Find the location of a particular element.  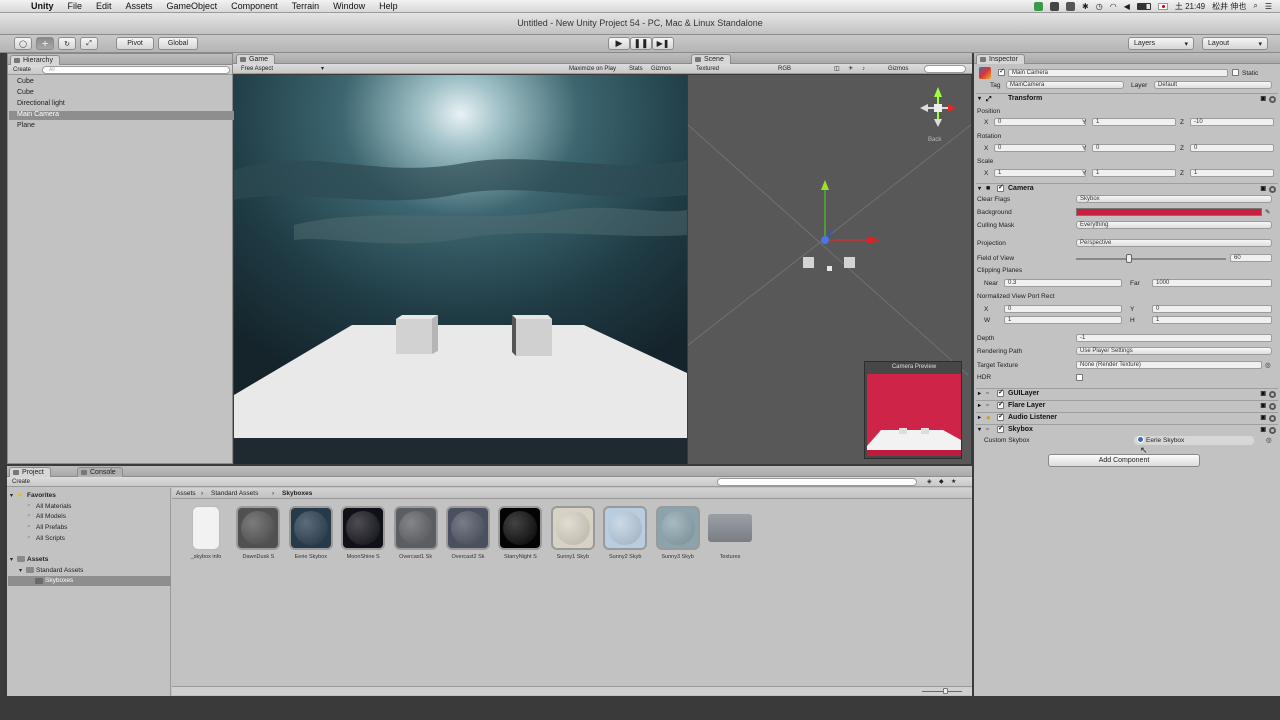

camera-header: ▾ ■ Camera ▣ is located at coordinates (1127, 188).